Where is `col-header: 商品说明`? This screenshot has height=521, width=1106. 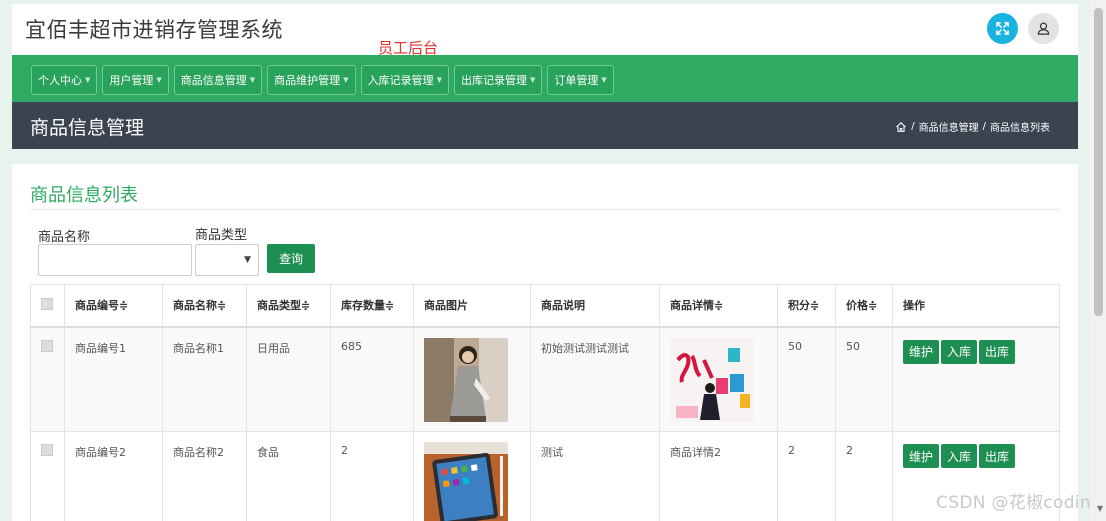 col-header: 商品说明 is located at coordinates (595, 306).